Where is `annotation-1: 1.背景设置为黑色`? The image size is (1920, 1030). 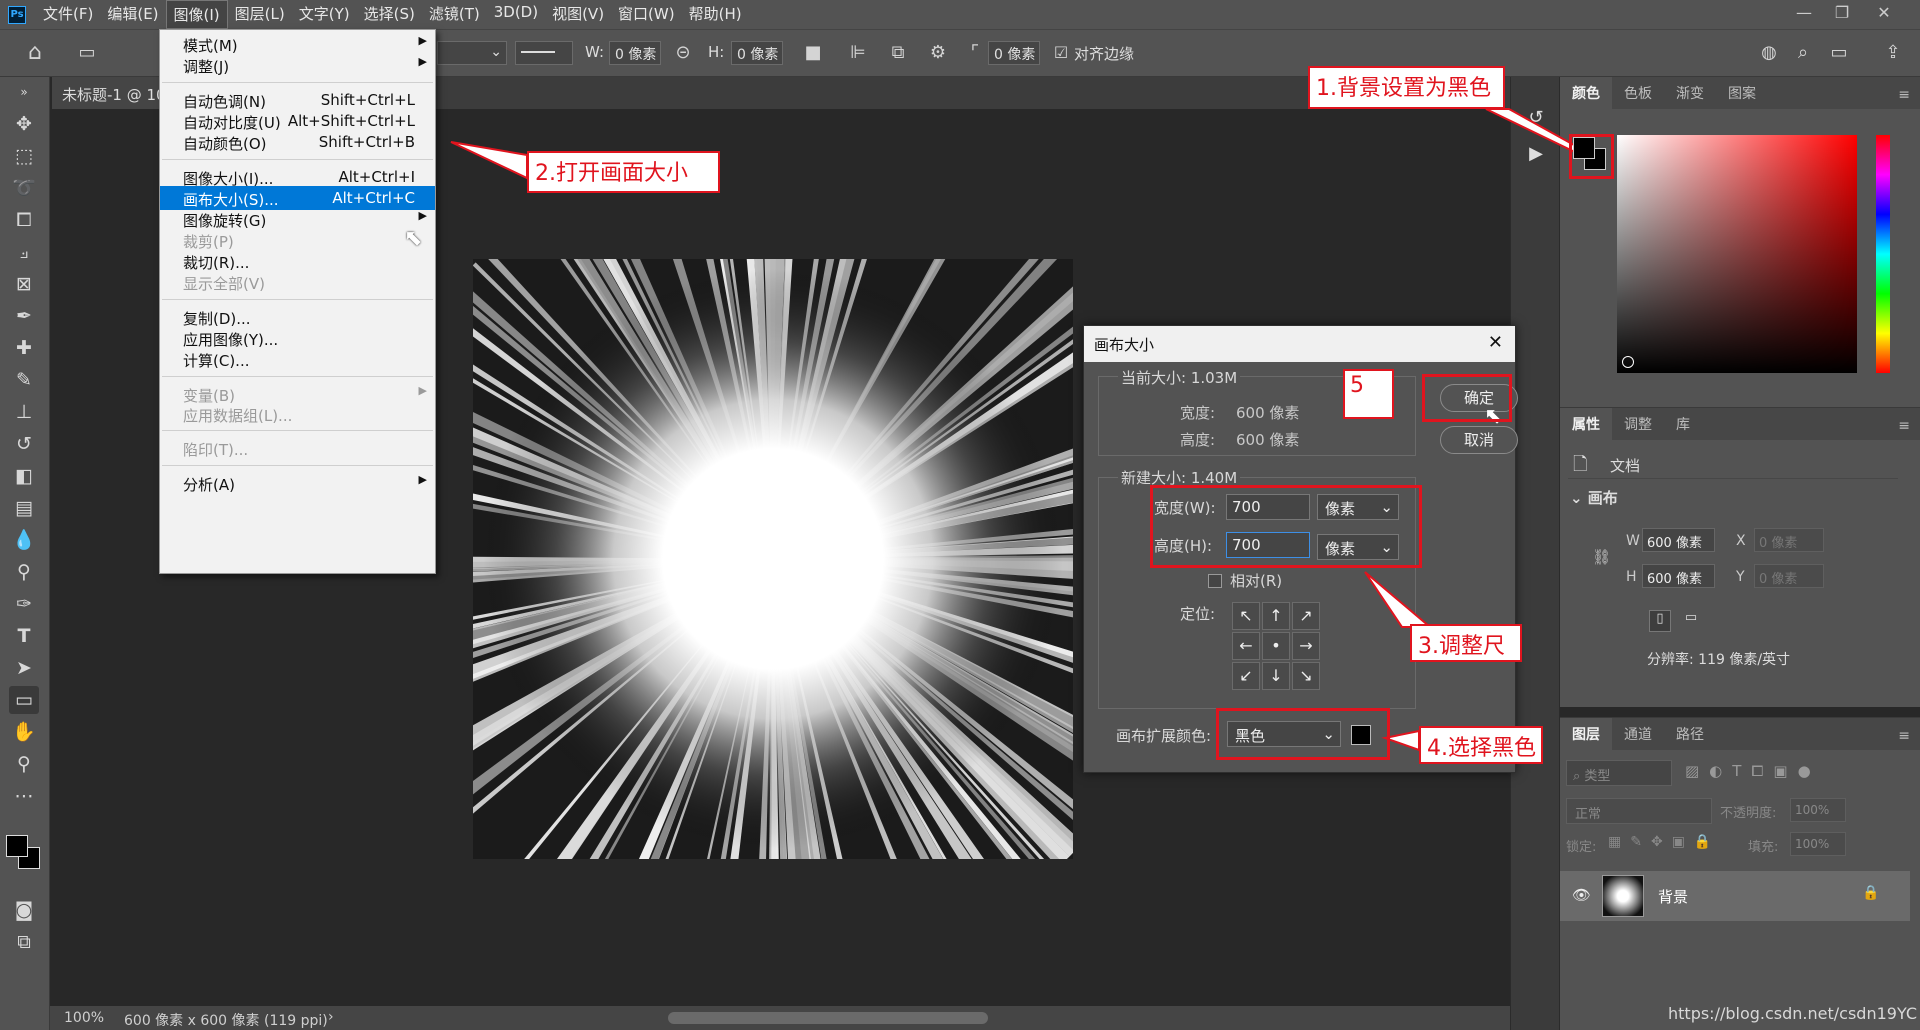
annotation-1: 1.背景设置为黑色 is located at coordinates (1406, 87).